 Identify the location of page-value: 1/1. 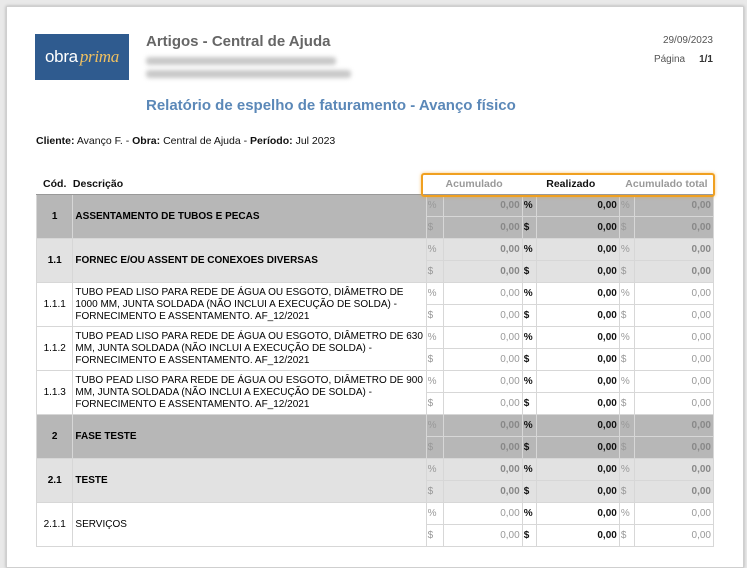
(706, 59).